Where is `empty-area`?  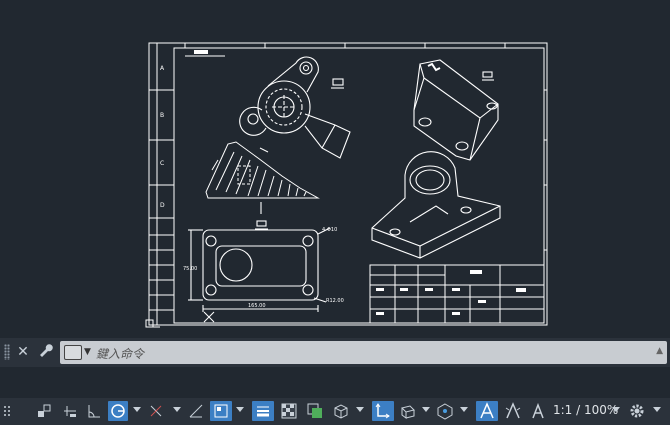 empty-area is located at coordinates (335, 382).